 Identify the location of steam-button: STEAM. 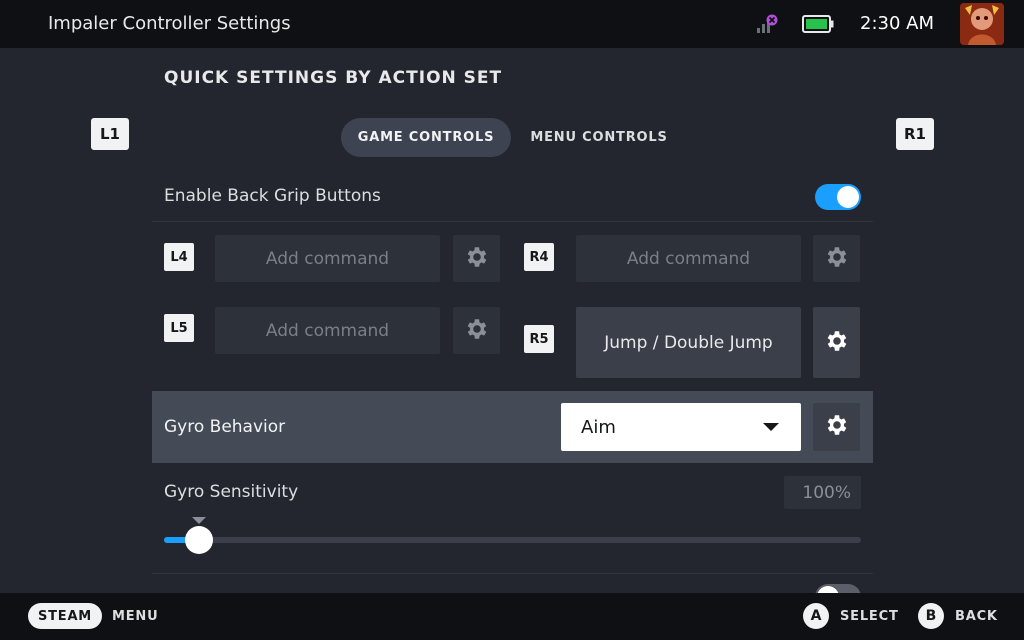
(65, 616).